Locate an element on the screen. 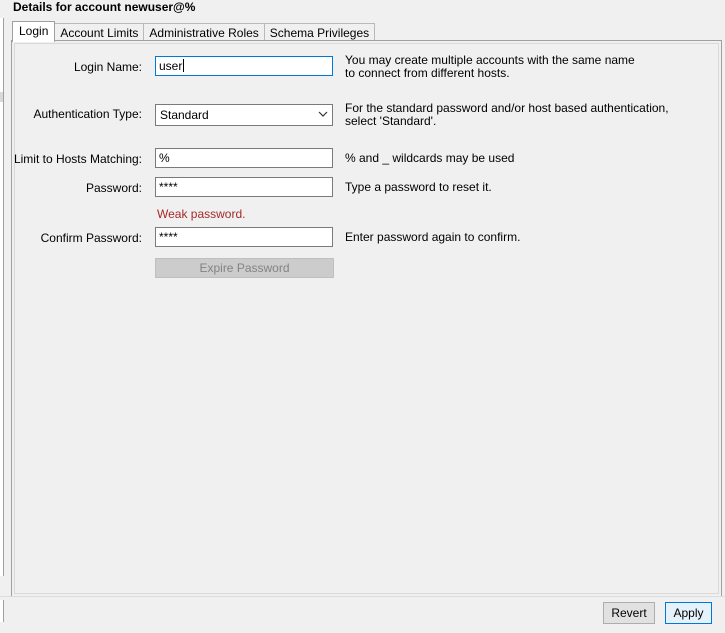 The width and height of the screenshot is (725, 633). confirm-password-label: Confirm Password: is located at coordinates (91, 238).